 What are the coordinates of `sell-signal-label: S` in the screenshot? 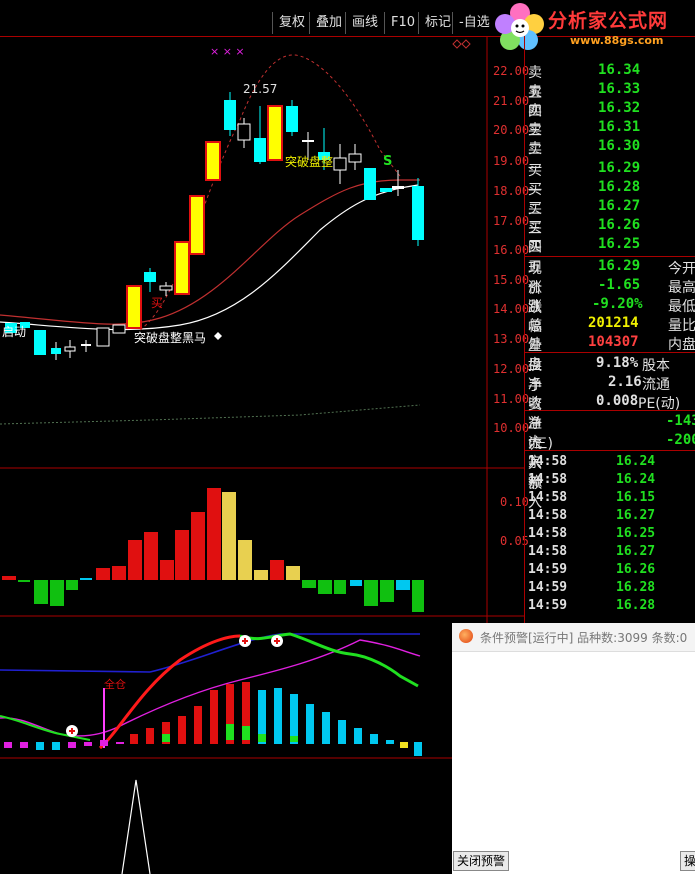 It's located at (388, 161).